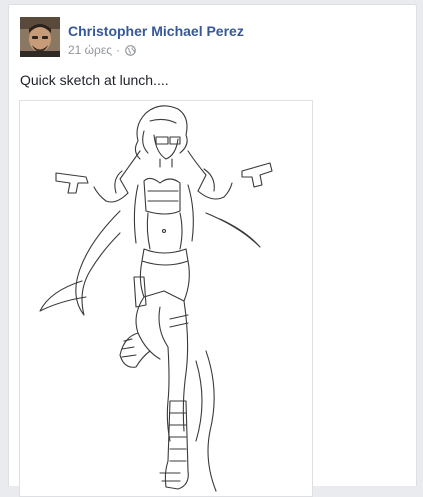 Image resolution: width=423 pixels, height=497 pixels. Describe the element at coordinates (90, 50) in the screenshot. I see `post-timestamp: 21 ώρες` at that location.